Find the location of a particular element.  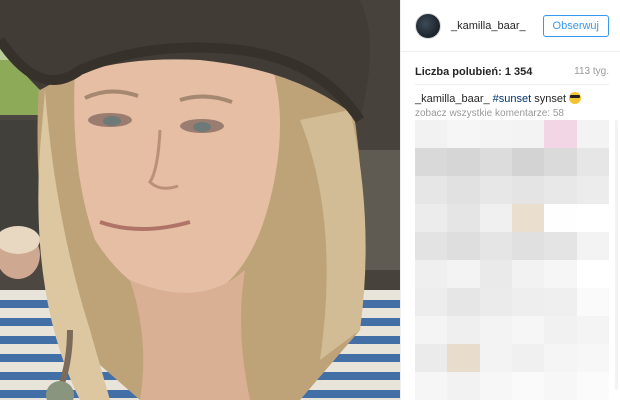

likes-row: Liczba polubień: 1 354 113 tyg. is located at coordinates (512, 72).